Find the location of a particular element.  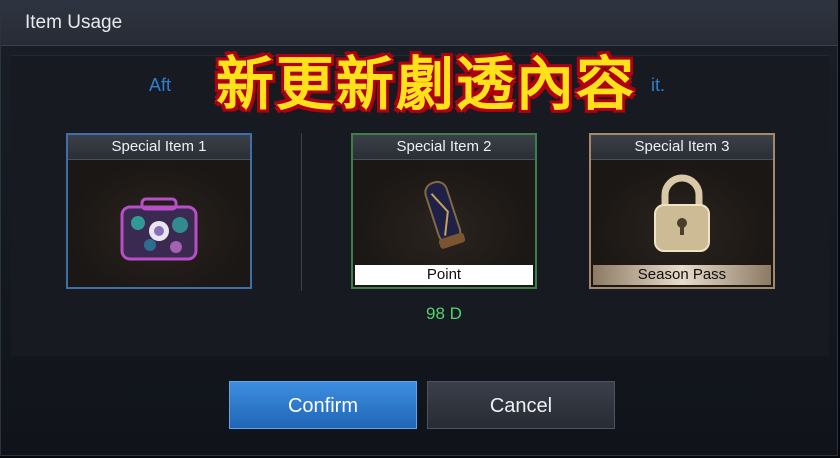

padlock-icon is located at coordinates (682, 213).